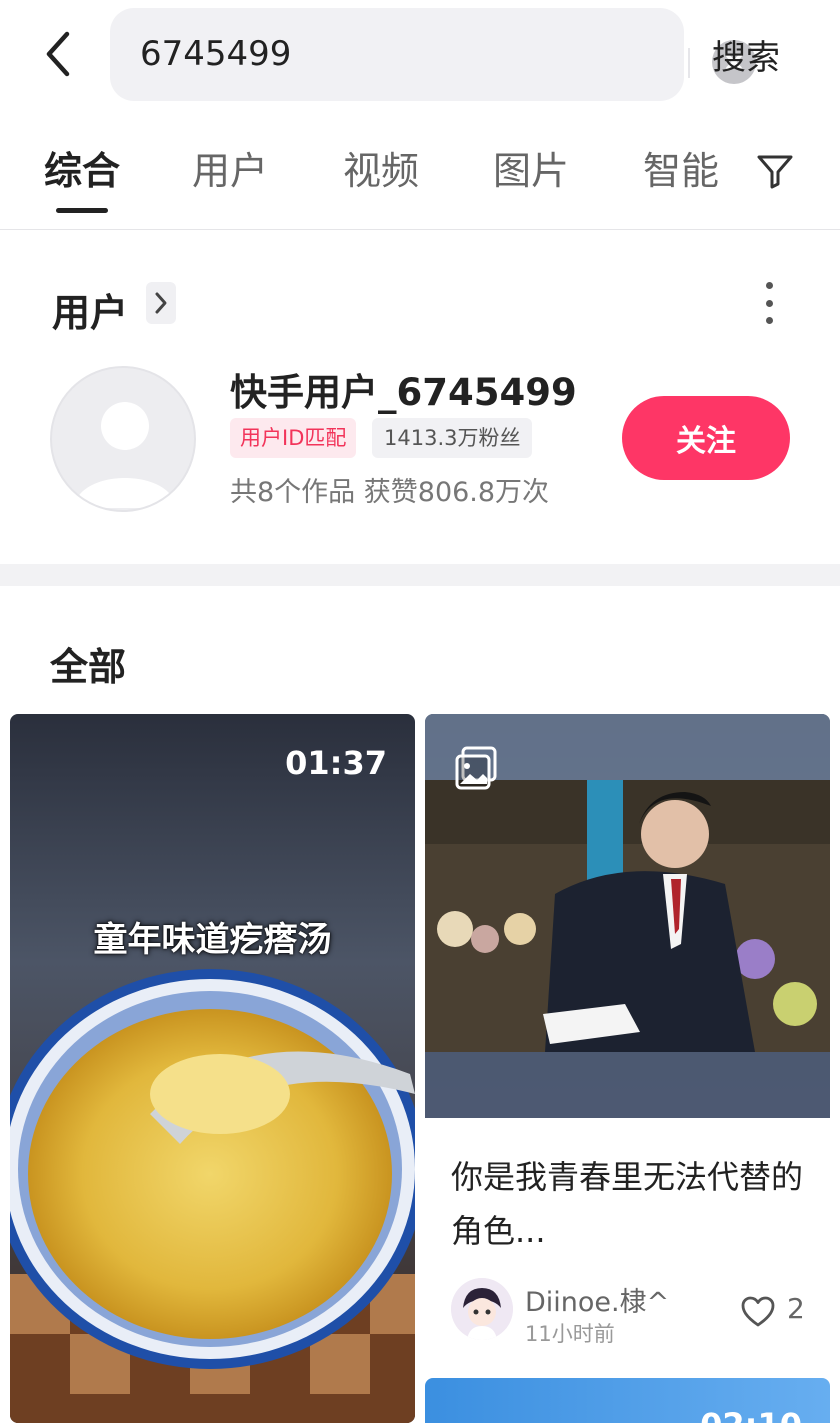  What do you see at coordinates (476, 768) in the screenshot?
I see `gallery-icon` at bounding box center [476, 768].